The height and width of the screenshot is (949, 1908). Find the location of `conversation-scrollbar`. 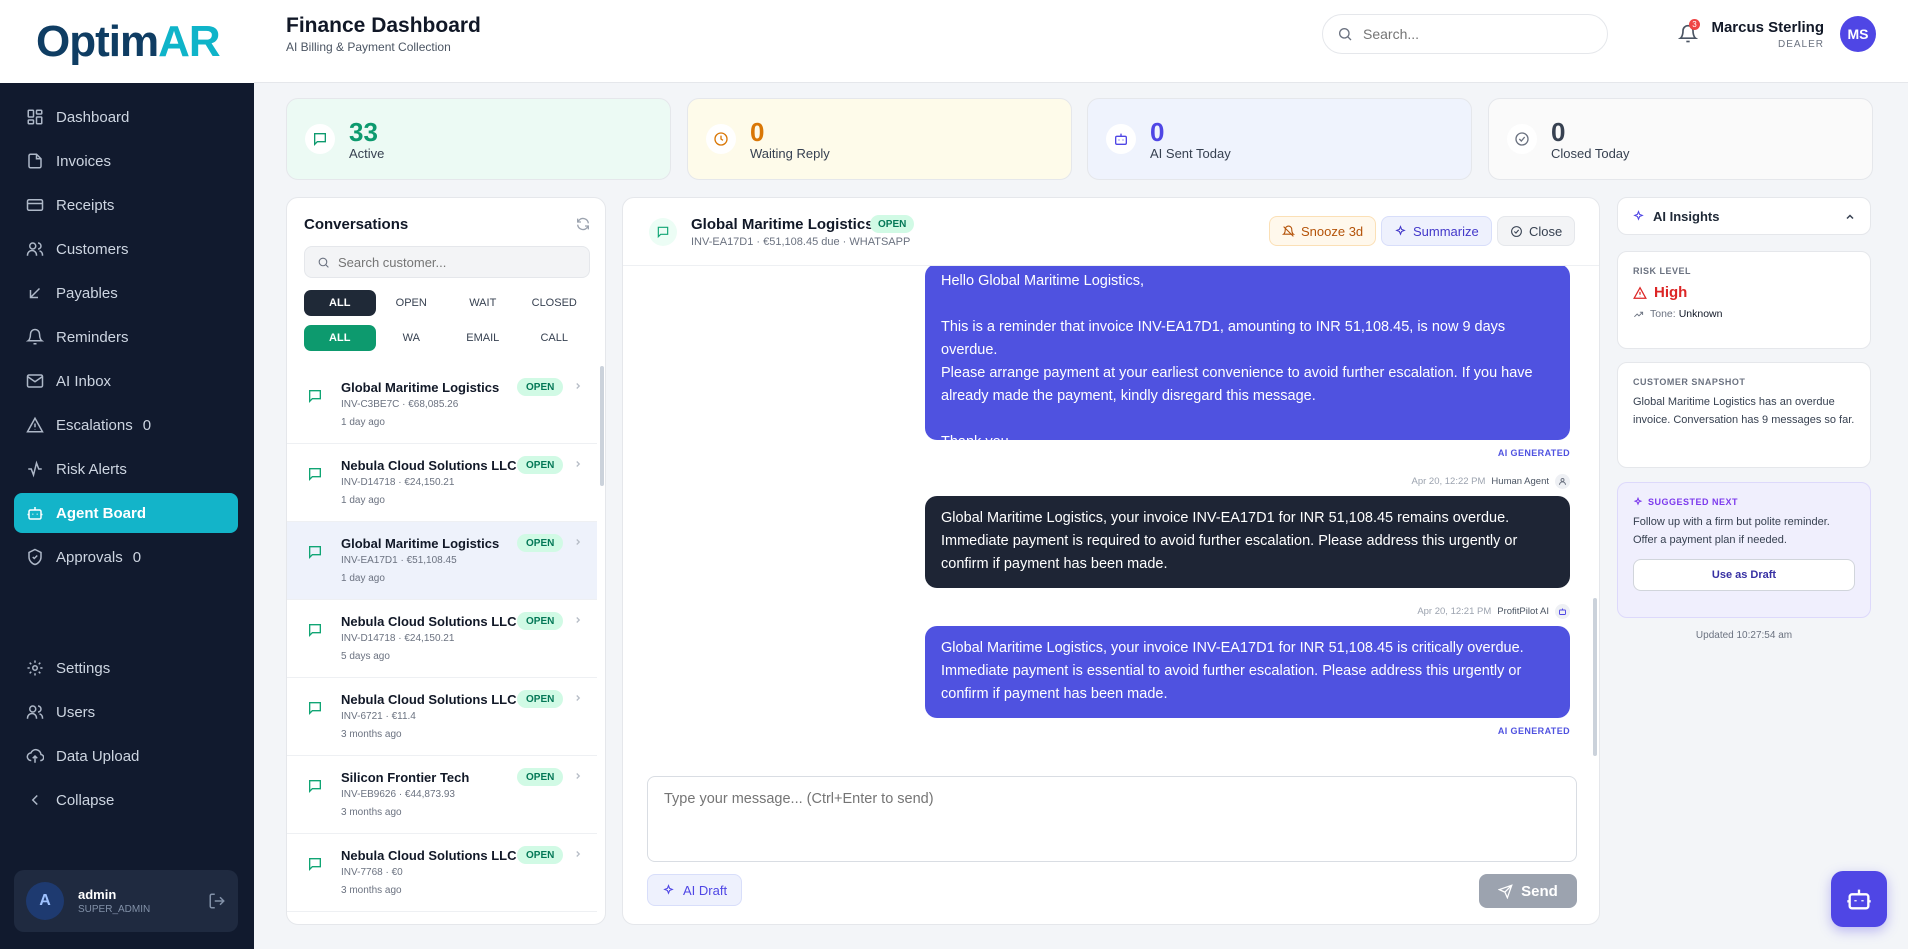

conversation-scrollbar is located at coordinates (602, 426).